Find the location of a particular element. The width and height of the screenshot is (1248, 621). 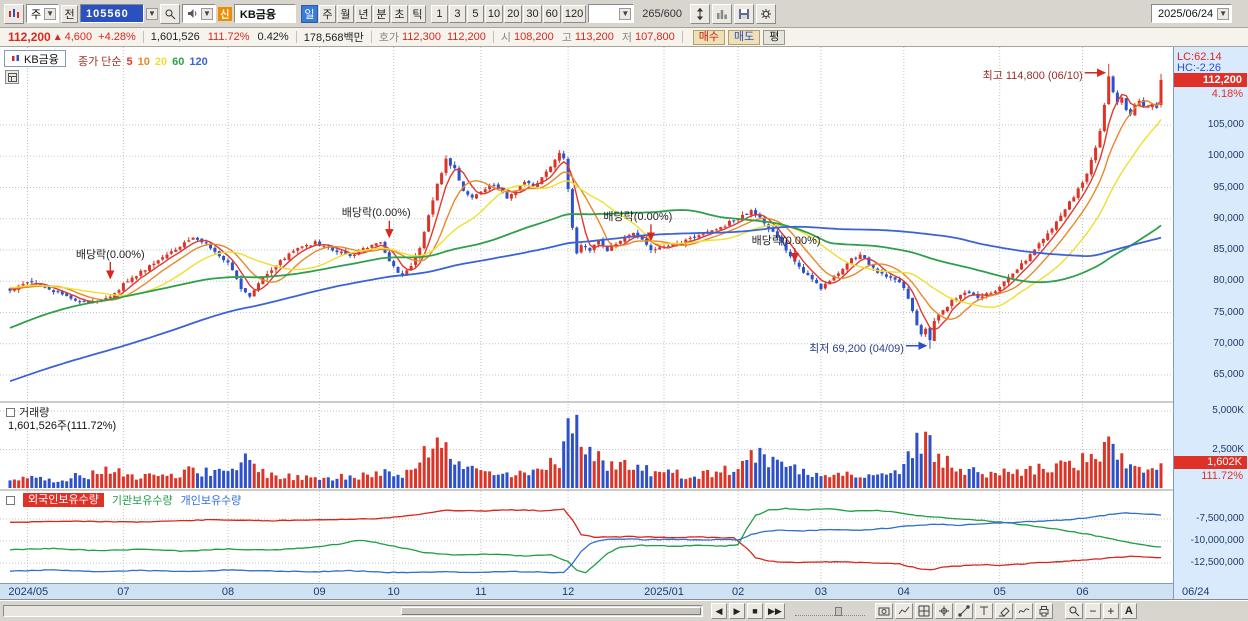

stock-tab: KB금융 is located at coordinates (35, 58).